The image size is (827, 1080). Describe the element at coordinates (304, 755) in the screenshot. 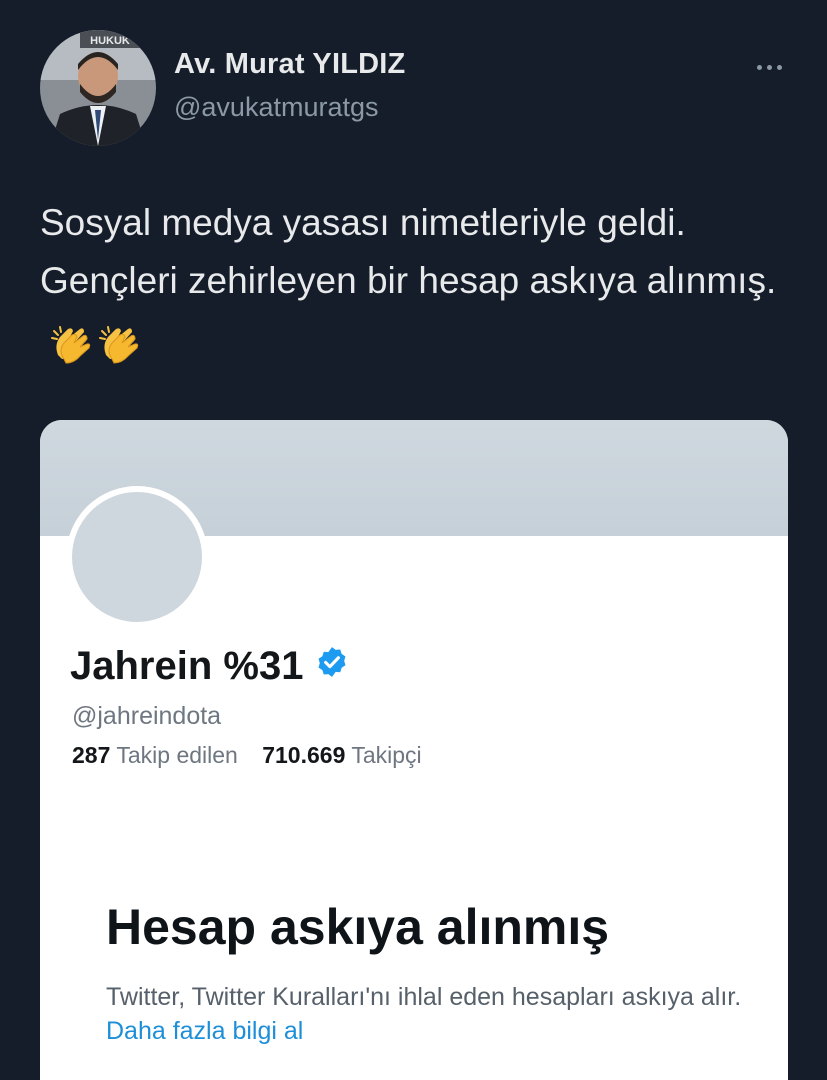

I see `followers-count: 710.669` at that location.